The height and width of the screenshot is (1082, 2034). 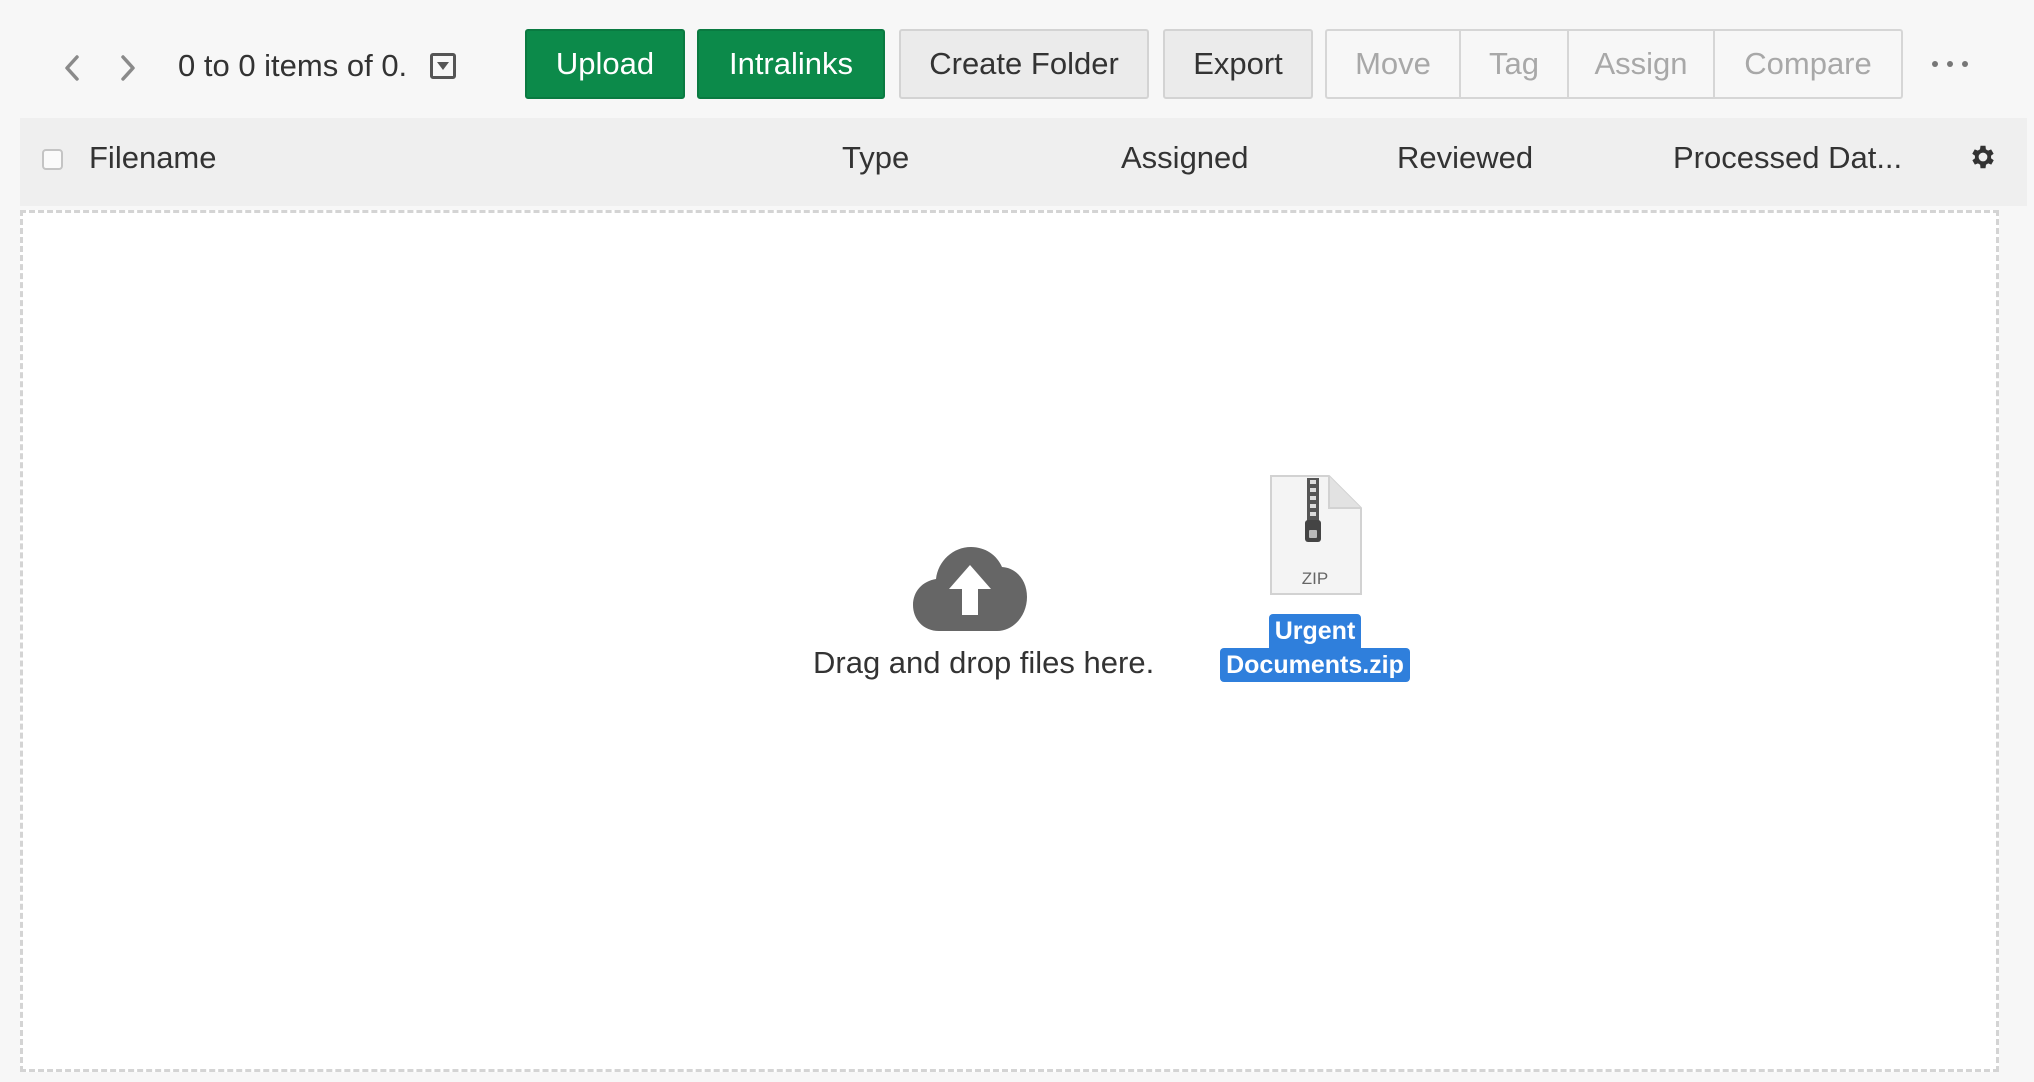 What do you see at coordinates (875, 158) in the screenshot?
I see `column-type: Type` at bounding box center [875, 158].